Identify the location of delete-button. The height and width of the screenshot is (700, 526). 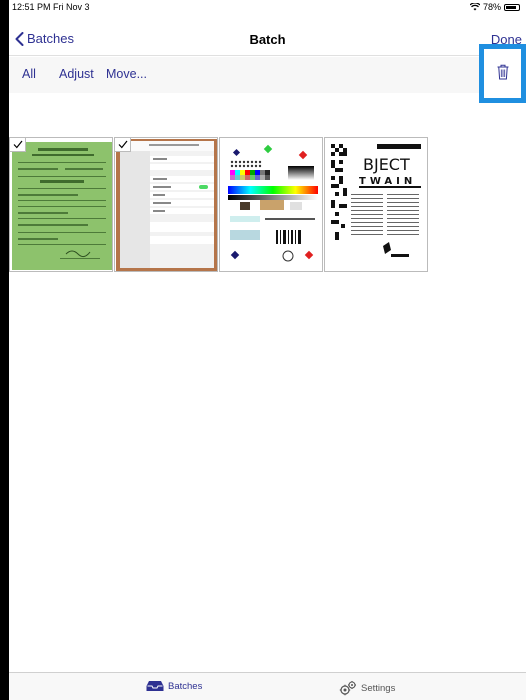
(502, 73).